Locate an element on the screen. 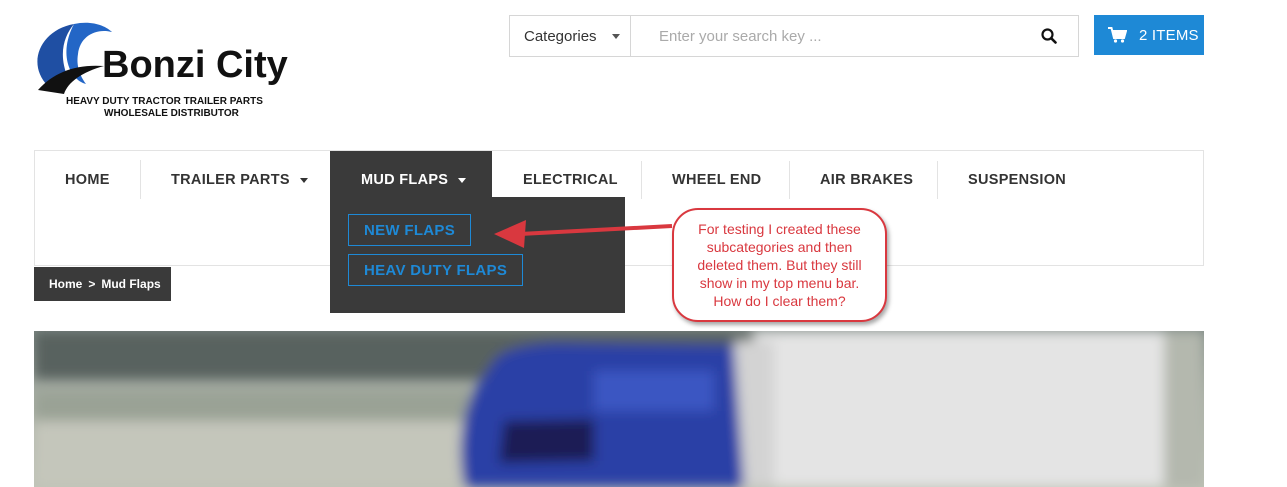 Image resolution: width=1287 pixels, height=487 pixels. nav-item-suspension: SUSPENSION is located at coordinates (1018, 180).